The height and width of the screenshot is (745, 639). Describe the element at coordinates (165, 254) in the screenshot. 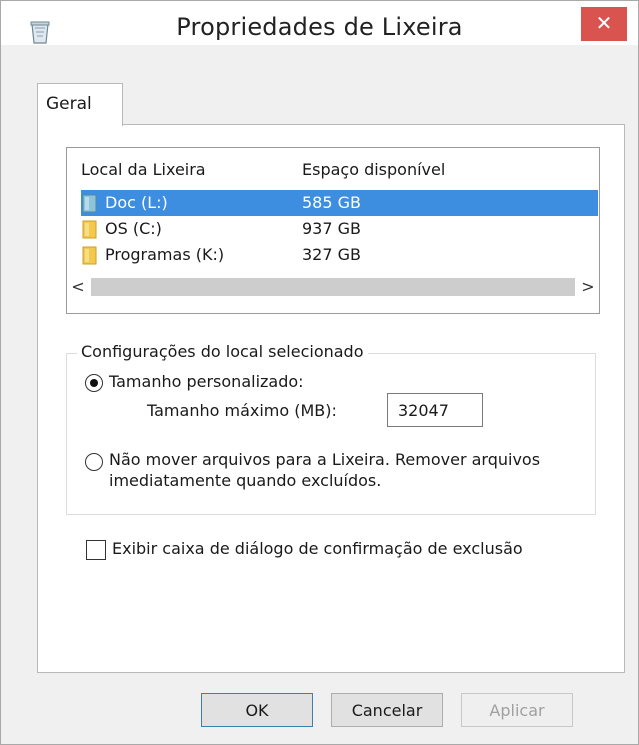

I see `row-name: Programas (K:)` at that location.